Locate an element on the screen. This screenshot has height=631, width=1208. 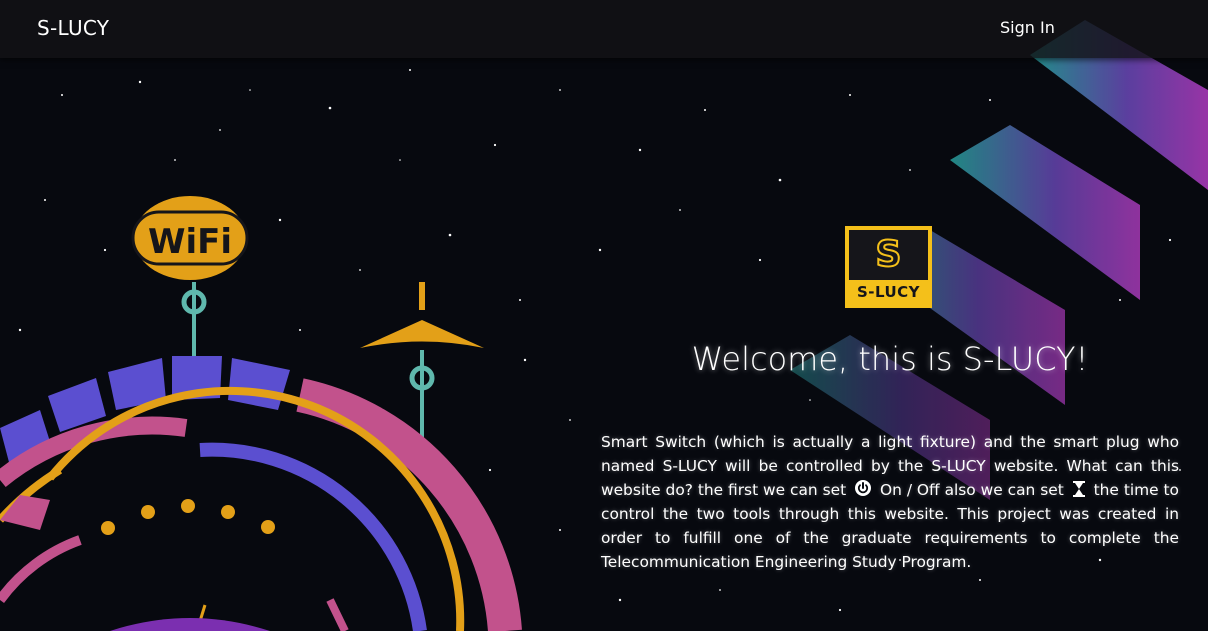
hourglass-icon is located at coordinates (1078, 489).